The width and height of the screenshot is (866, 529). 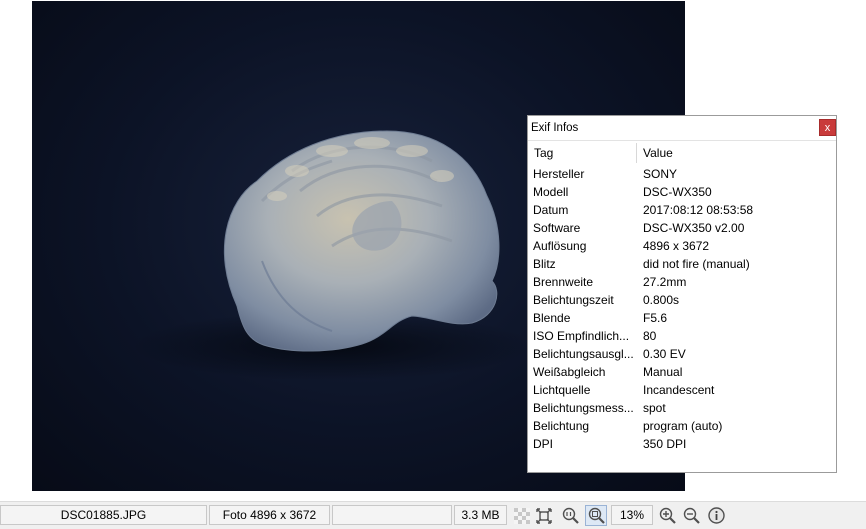 What do you see at coordinates (682, 153) in the screenshot?
I see `exif-table-header: Tag Value` at bounding box center [682, 153].